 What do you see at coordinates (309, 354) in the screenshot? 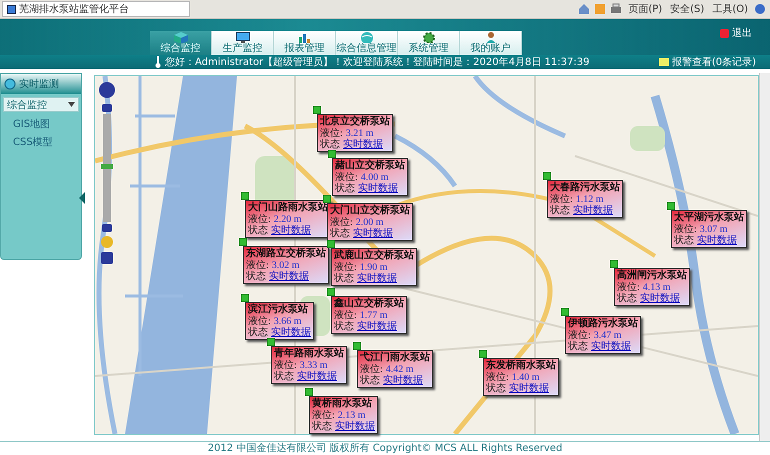
I see `station-name: 青年路雨水泵站` at bounding box center [309, 354].